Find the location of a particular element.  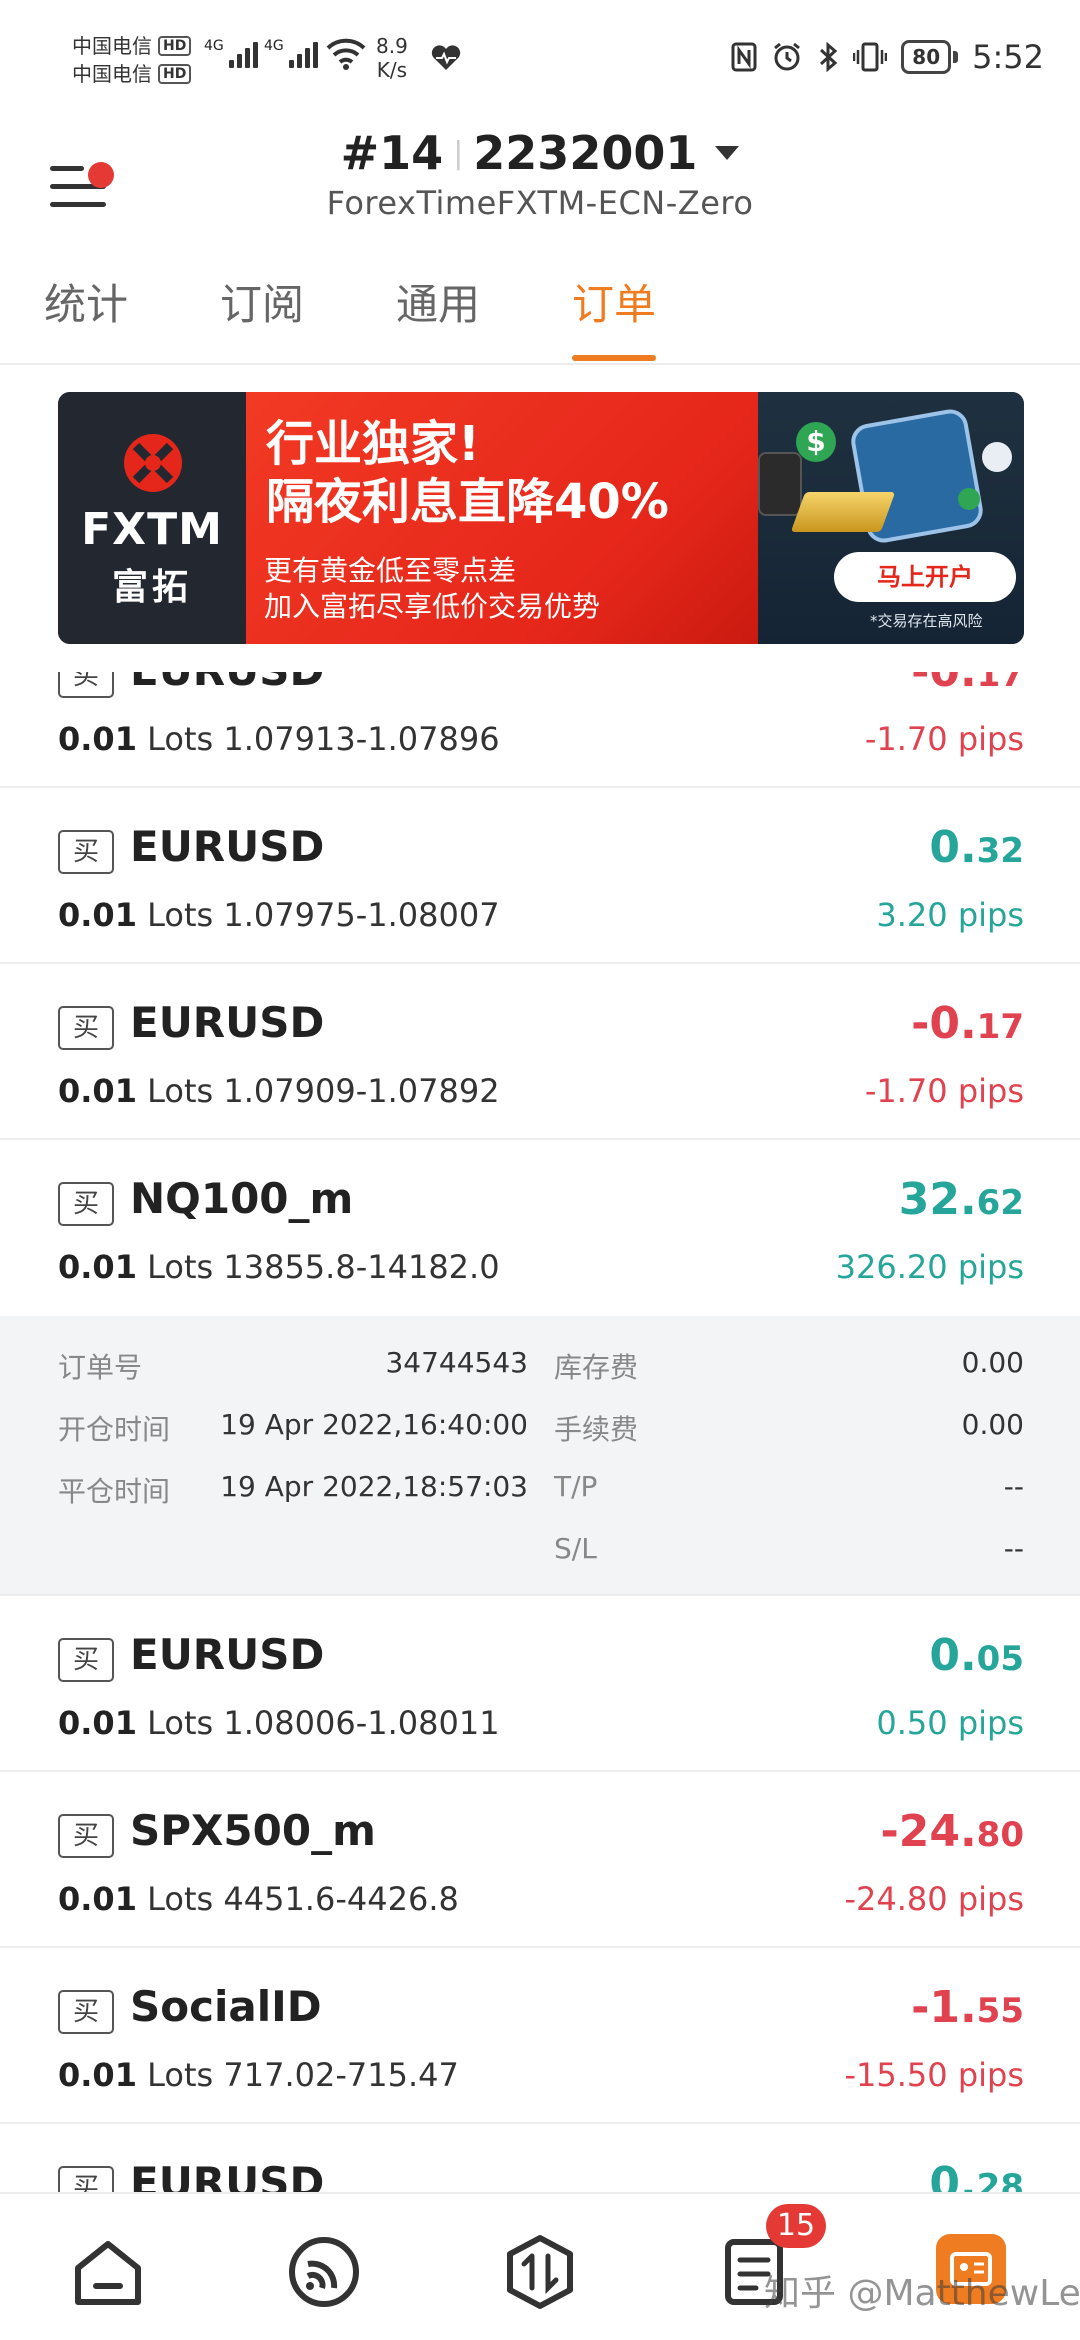

battery-level: 80 is located at coordinates (926, 57).